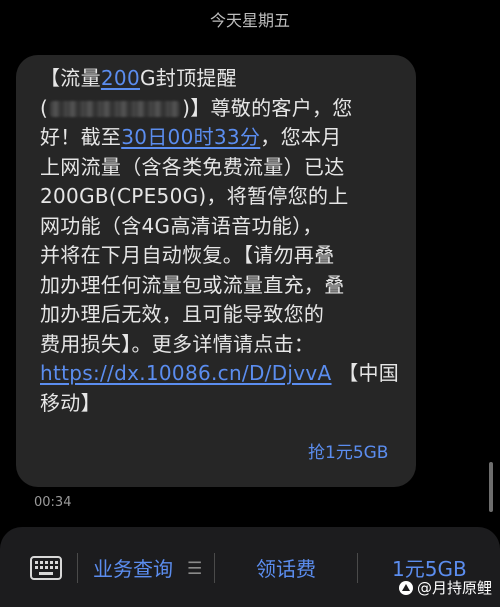 Image resolution: width=500 pixels, height=607 pixels. Describe the element at coordinates (120, 78) in the screenshot. I see `number-link: 200` at that location.